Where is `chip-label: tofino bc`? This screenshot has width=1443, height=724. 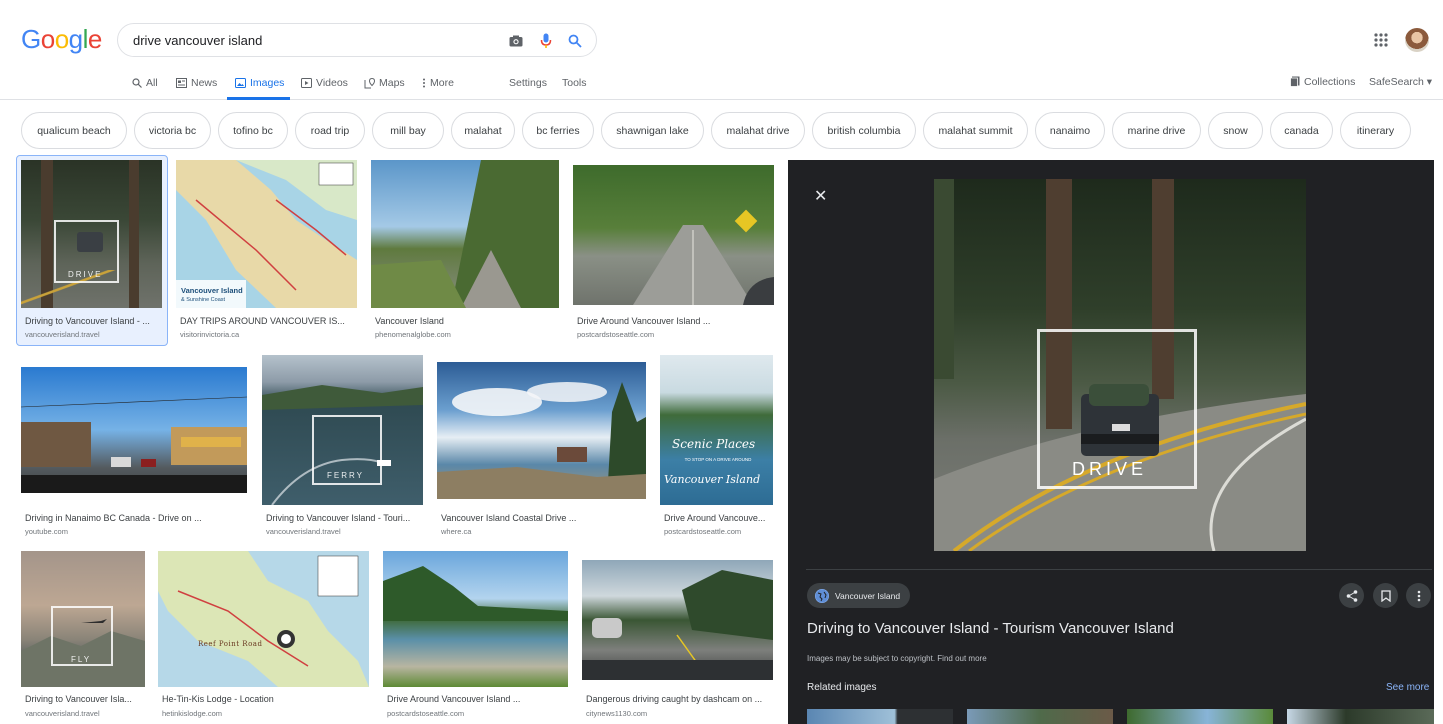
chip-label: tofino bc is located at coordinates (253, 130).